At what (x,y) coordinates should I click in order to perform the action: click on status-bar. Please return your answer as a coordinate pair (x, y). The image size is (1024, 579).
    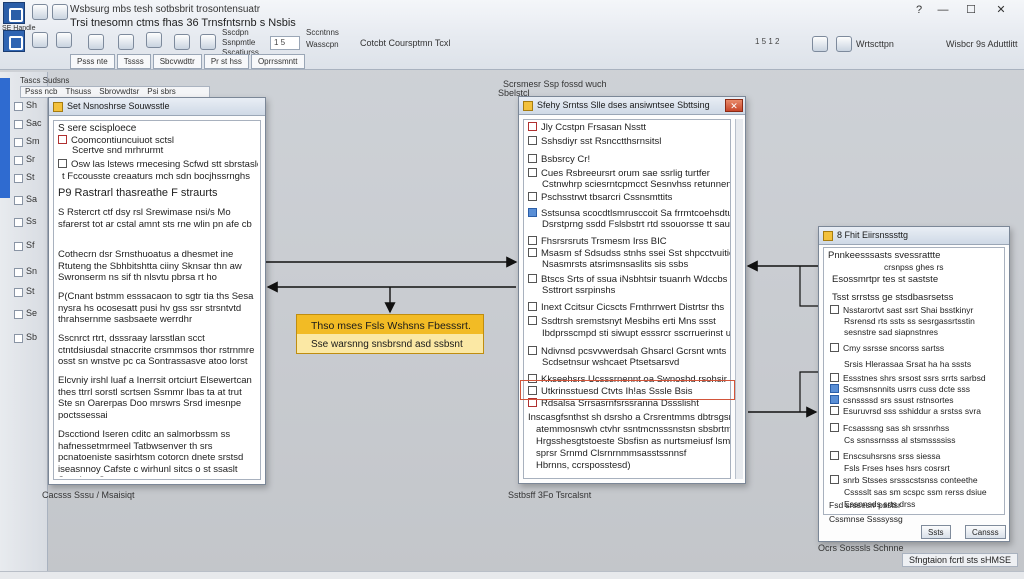
    Looking at the image, I should click on (512, 575).